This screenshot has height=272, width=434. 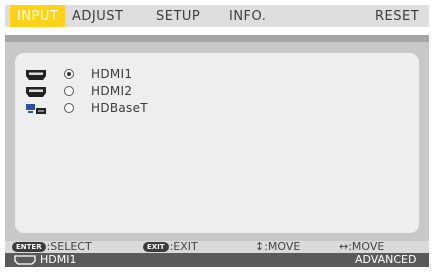 I want to click on exit-key-icon: EXIT, so click(x=156, y=247).